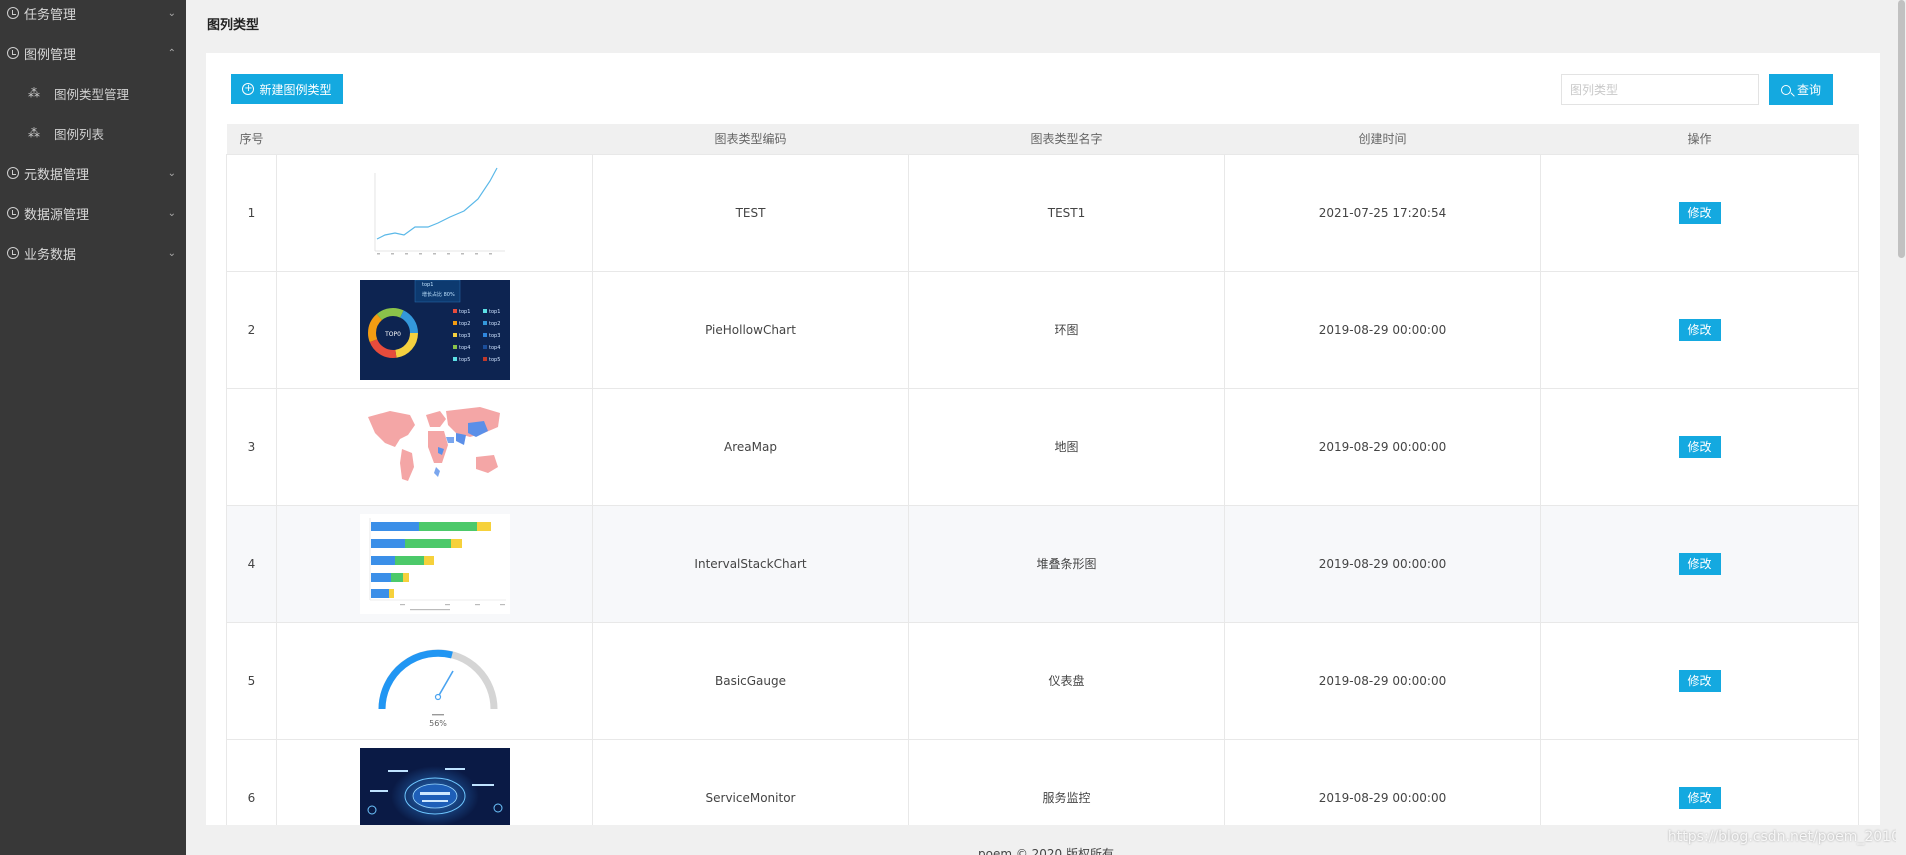  What do you see at coordinates (57, 175) in the screenshot?
I see `menu-label: 元数据管理` at bounding box center [57, 175].